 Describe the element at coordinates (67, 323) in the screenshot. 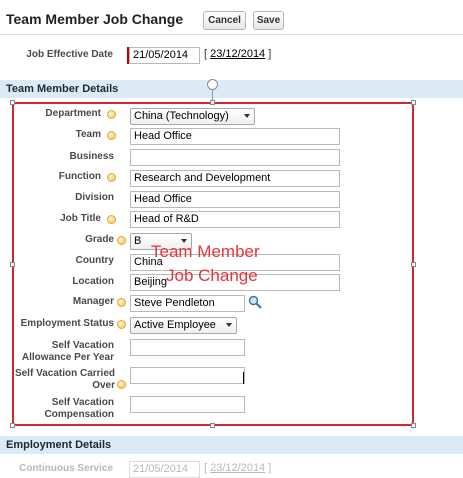

I see `employment-status-label: Employment Status` at that location.